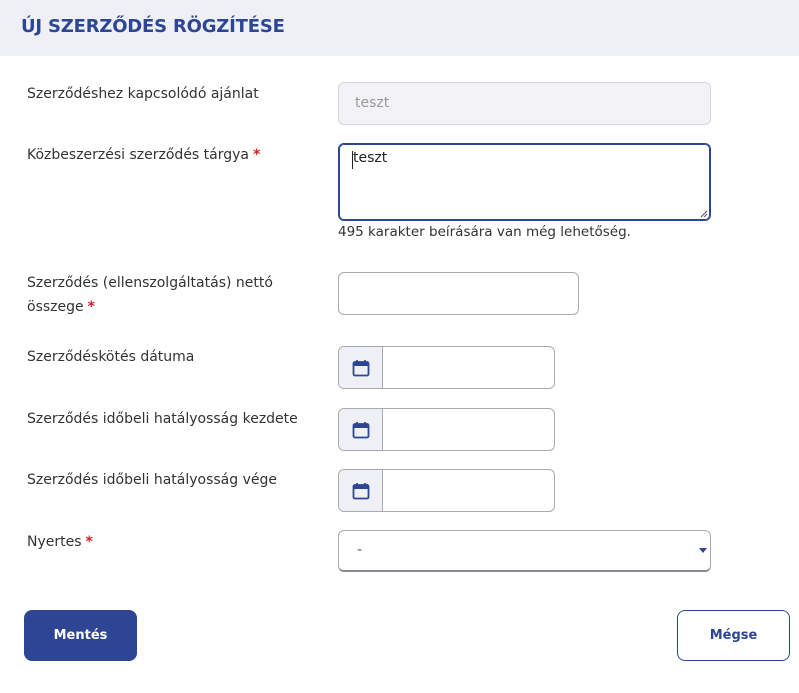 The height and width of the screenshot is (693, 799). Describe the element at coordinates (524, 551) in the screenshot. I see `winner-select: -` at that location.